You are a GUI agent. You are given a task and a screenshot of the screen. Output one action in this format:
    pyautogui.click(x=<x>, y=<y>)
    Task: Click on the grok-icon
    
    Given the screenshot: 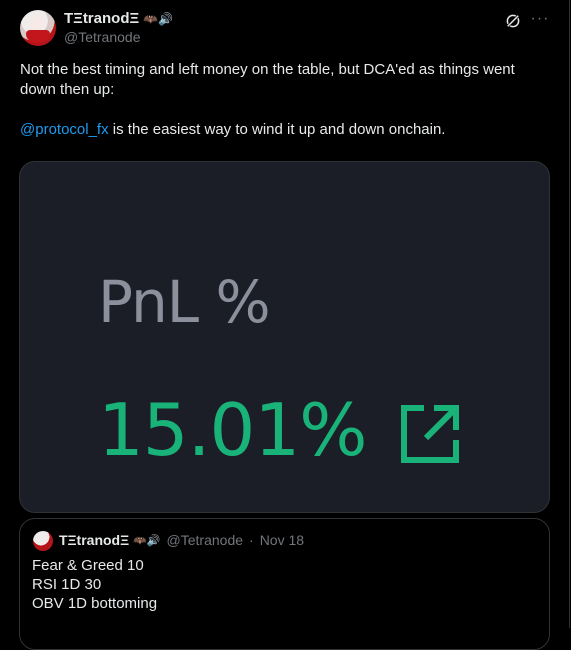 What is the action you would take?
    pyautogui.click(x=513, y=21)
    